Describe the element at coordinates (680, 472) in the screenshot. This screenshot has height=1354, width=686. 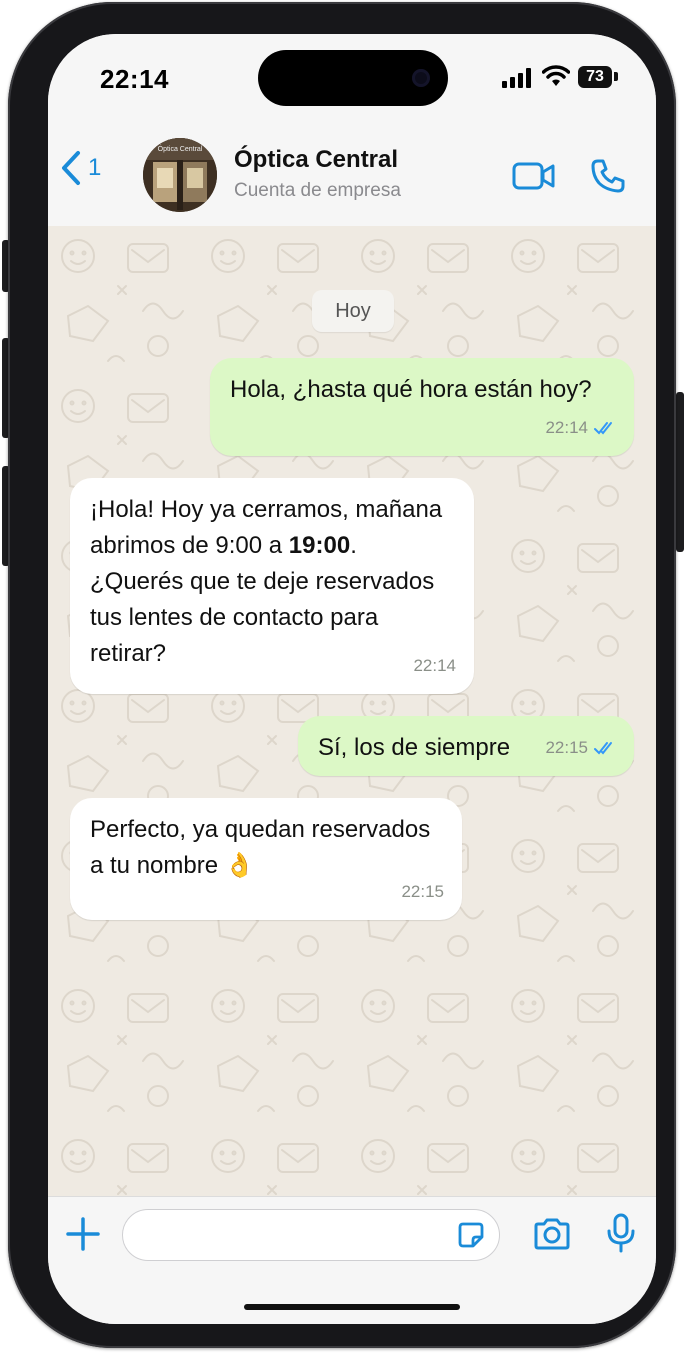
I see `power-button` at that location.